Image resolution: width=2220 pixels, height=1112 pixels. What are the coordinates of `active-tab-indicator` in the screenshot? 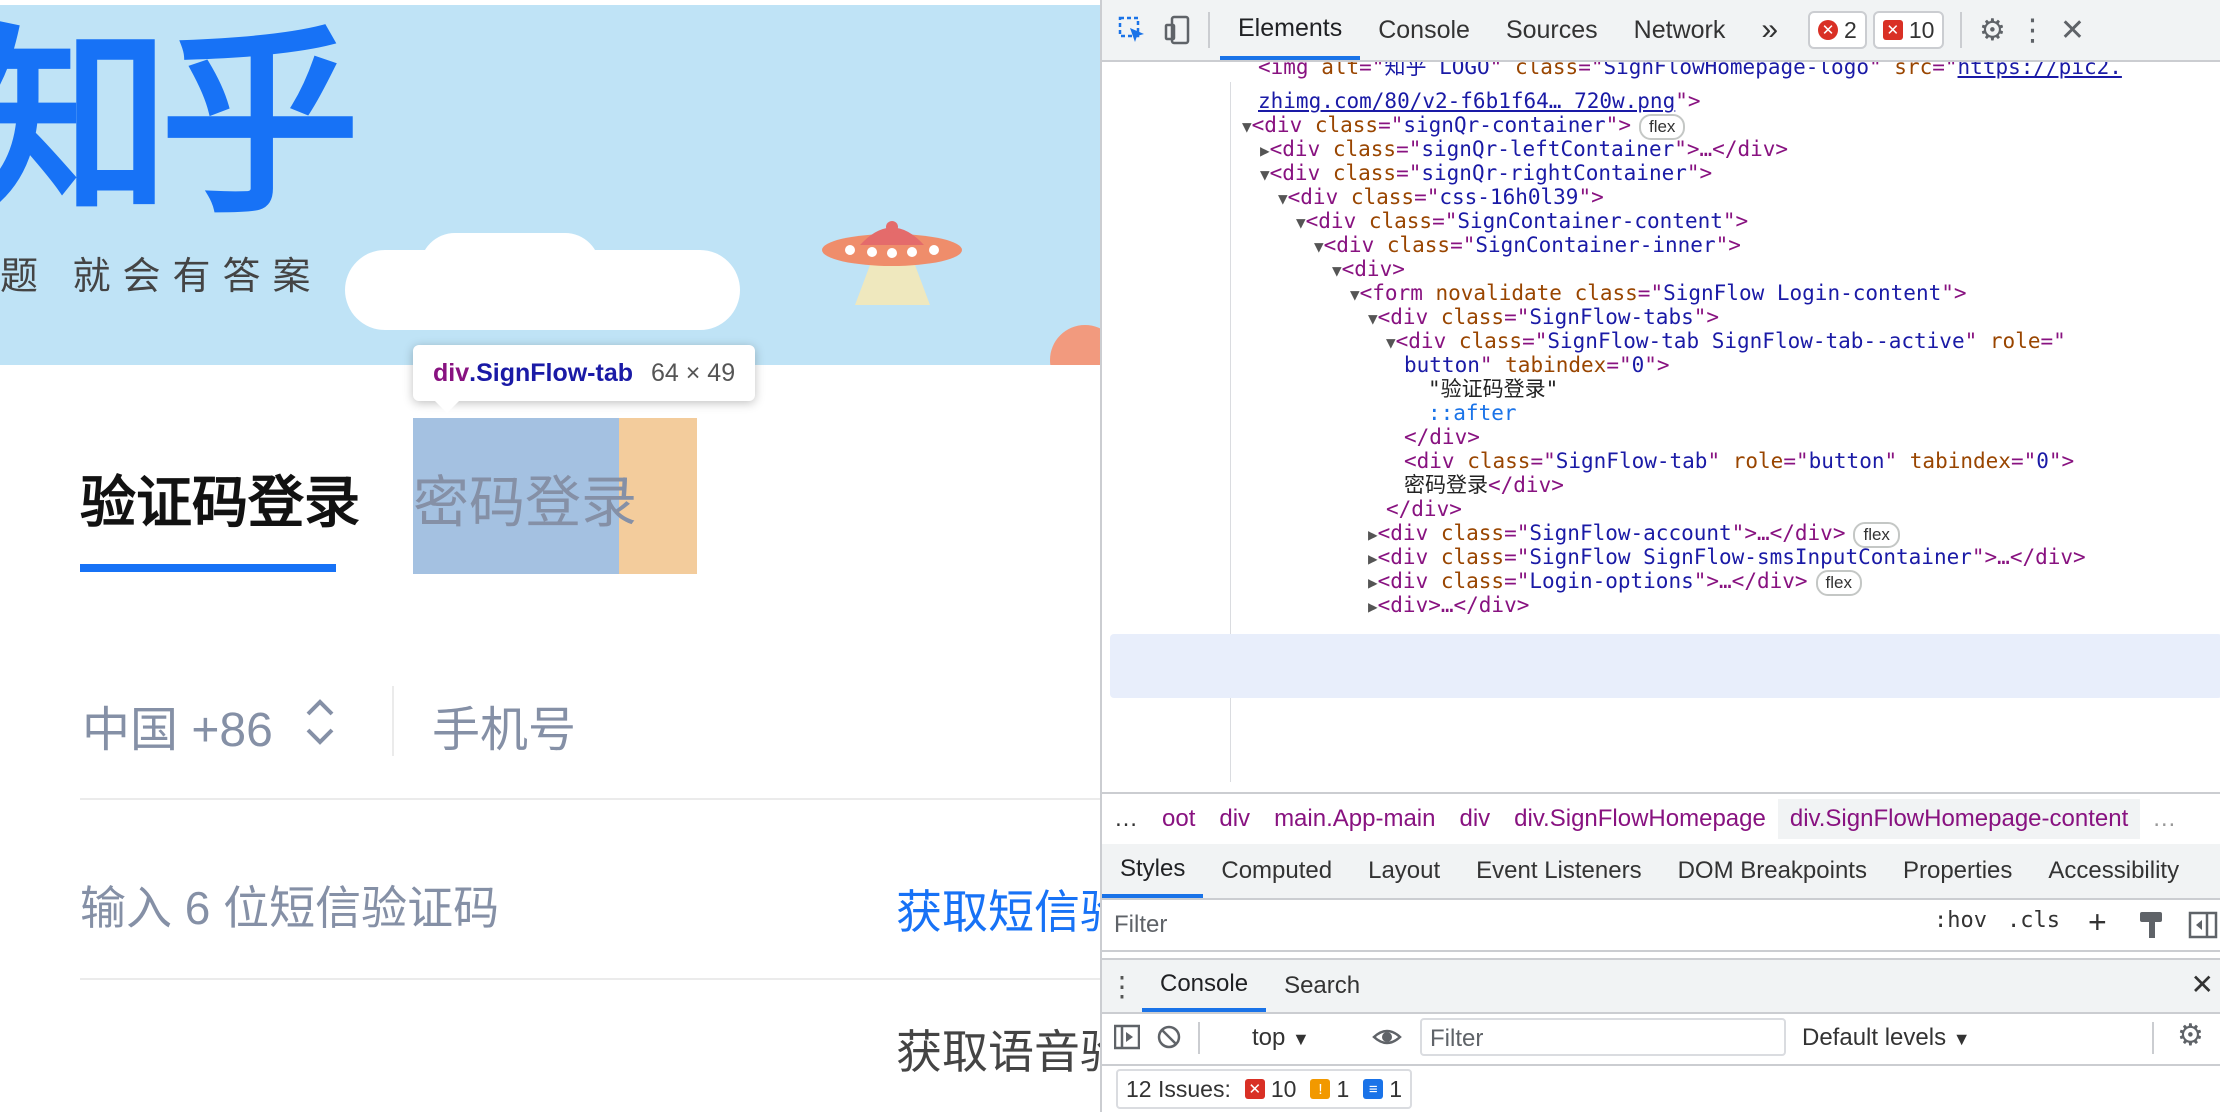 It's located at (208, 568).